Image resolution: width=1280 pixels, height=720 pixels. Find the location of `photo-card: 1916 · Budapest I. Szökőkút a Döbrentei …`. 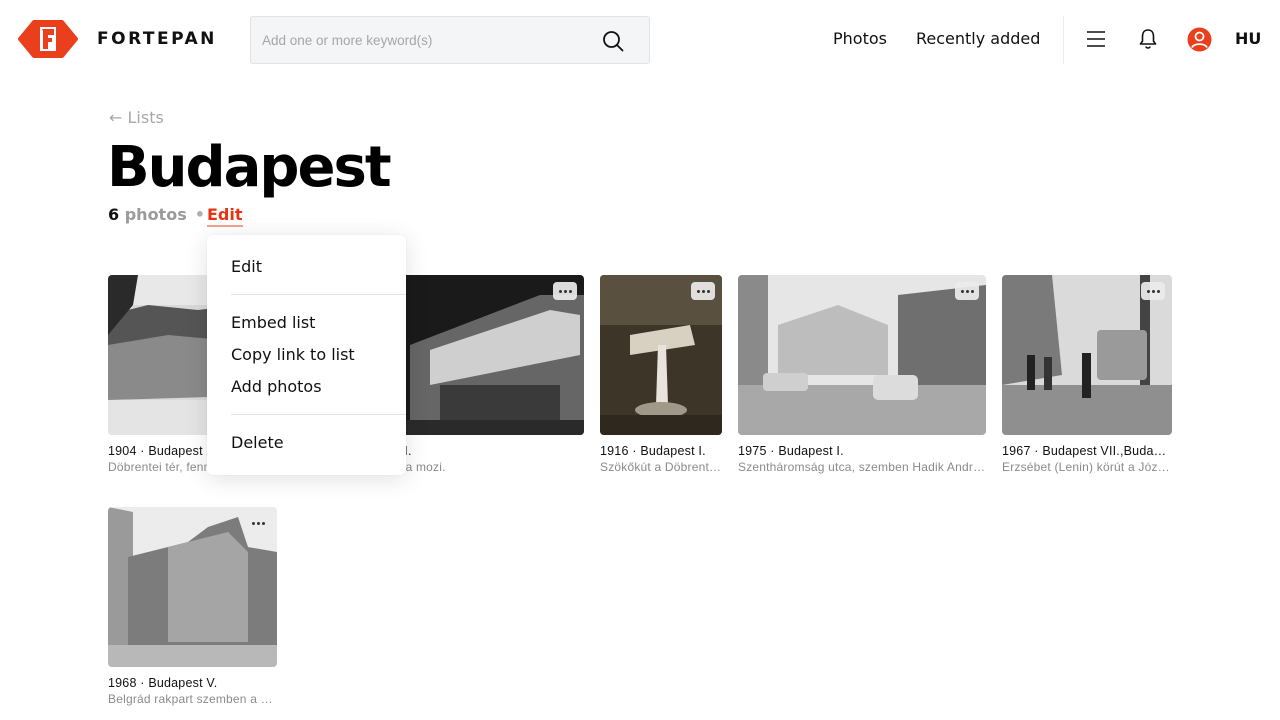

photo-card: 1916 · Budapest I. Szökőkút a Döbrentei … is located at coordinates (661, 374).